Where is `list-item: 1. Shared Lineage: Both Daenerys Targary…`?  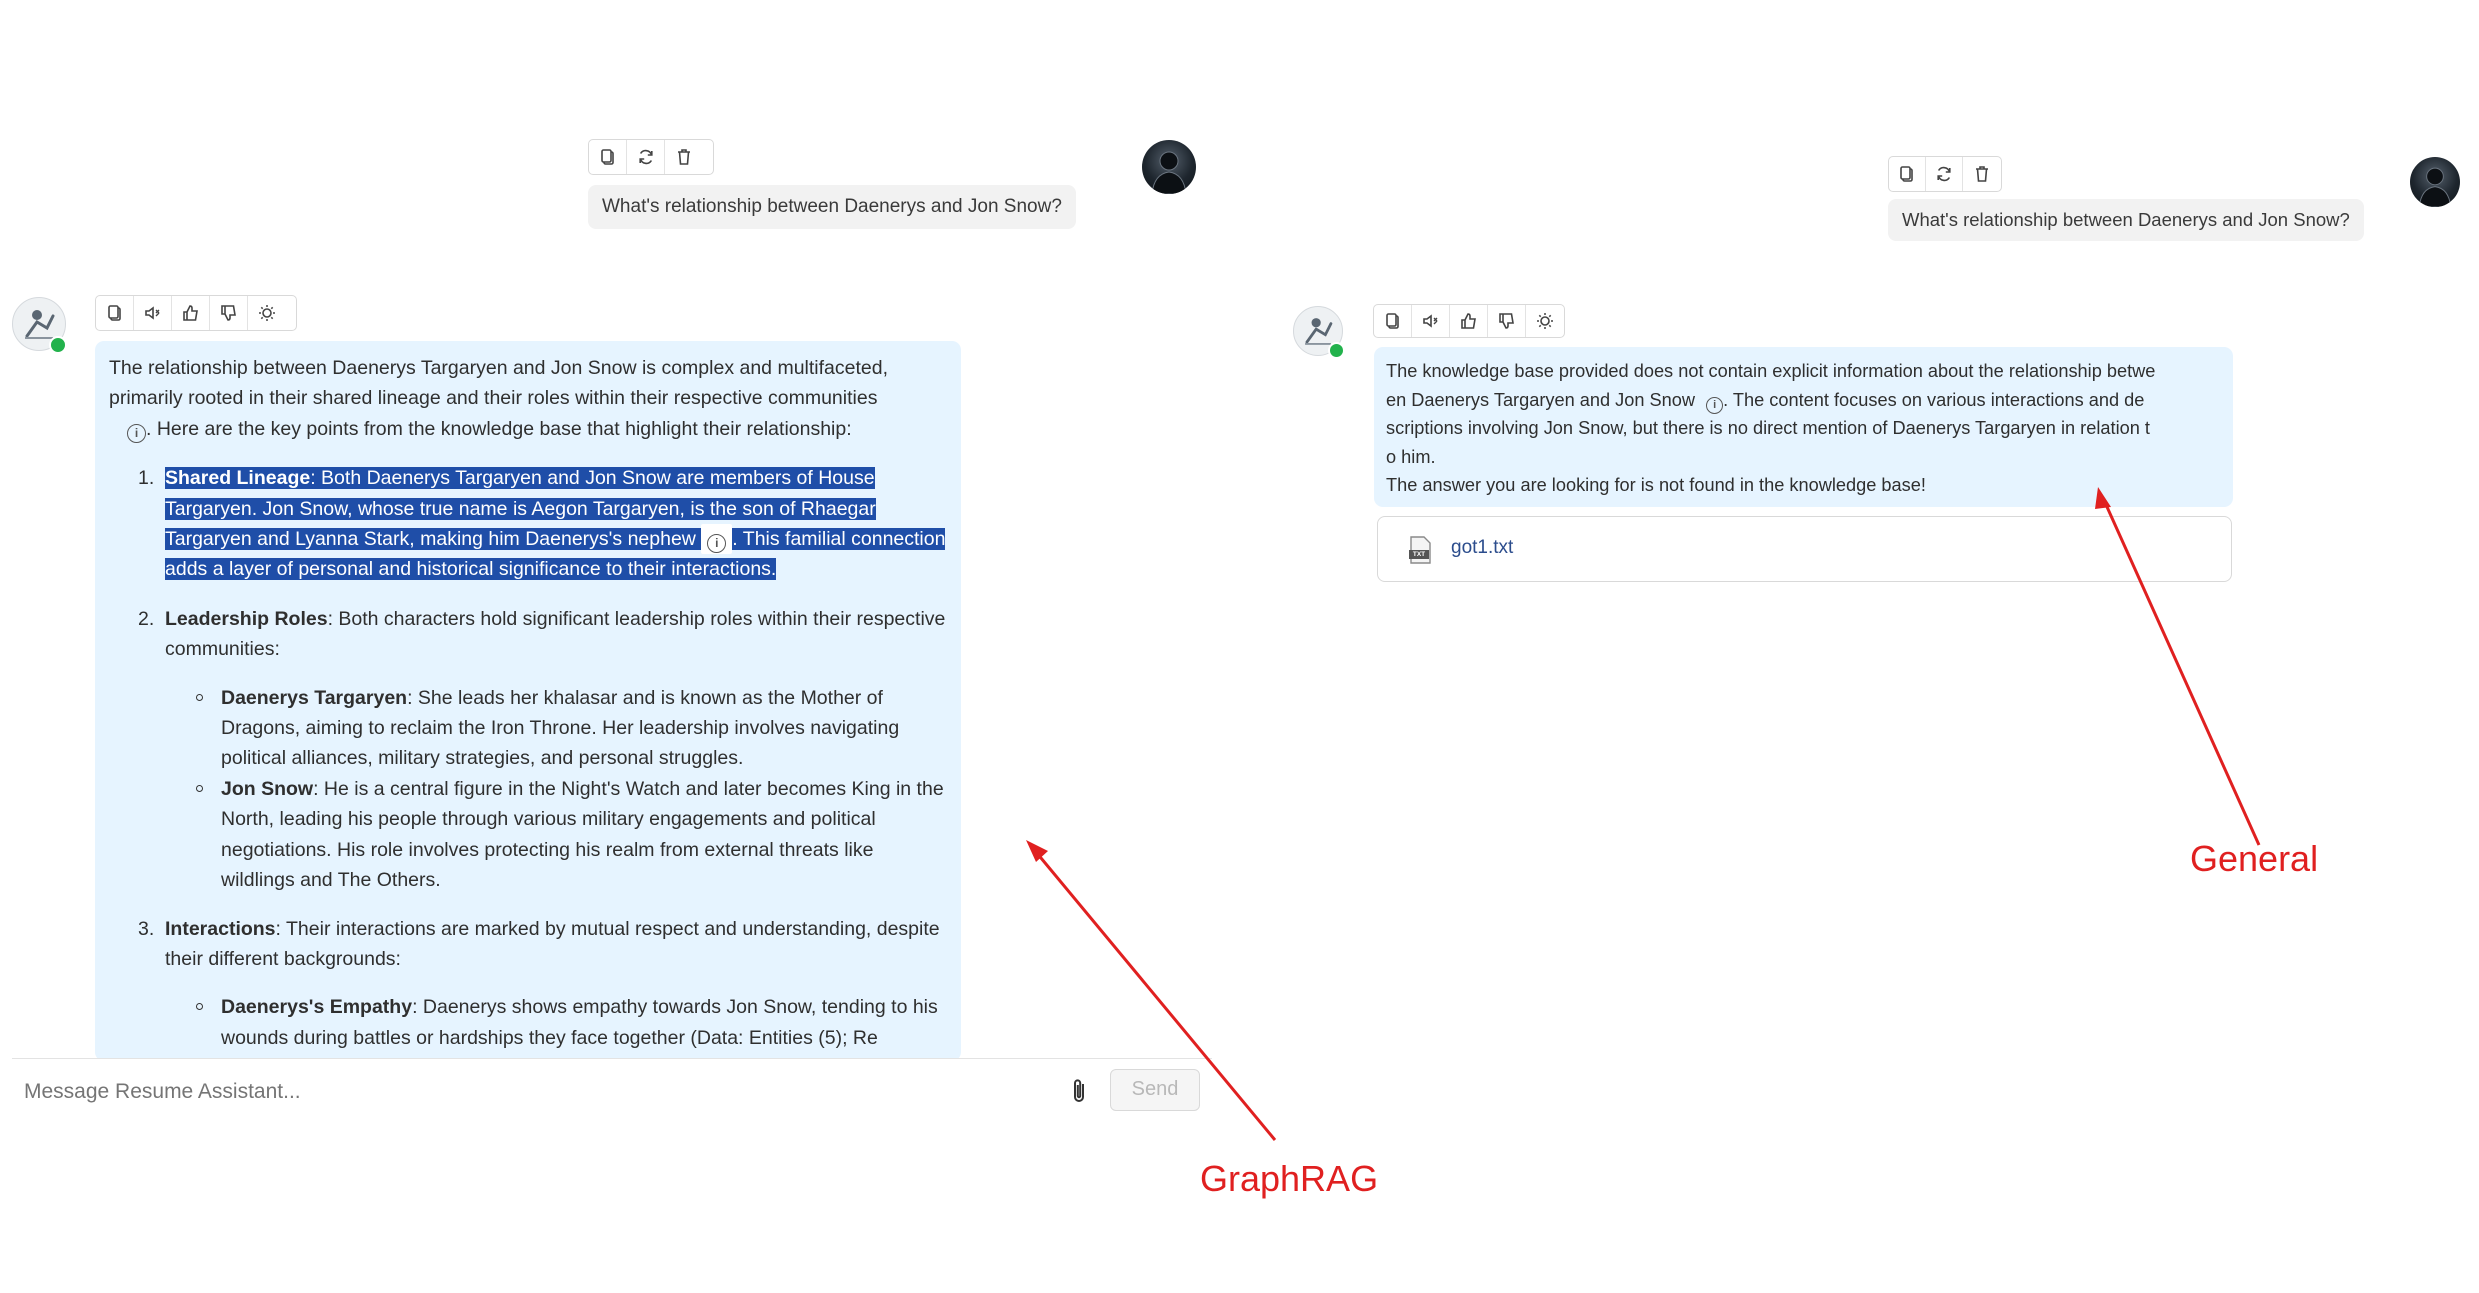 list-item: 1. Shared Lineage: Both Daenerys Targary… is located at coordinates (542, 524).